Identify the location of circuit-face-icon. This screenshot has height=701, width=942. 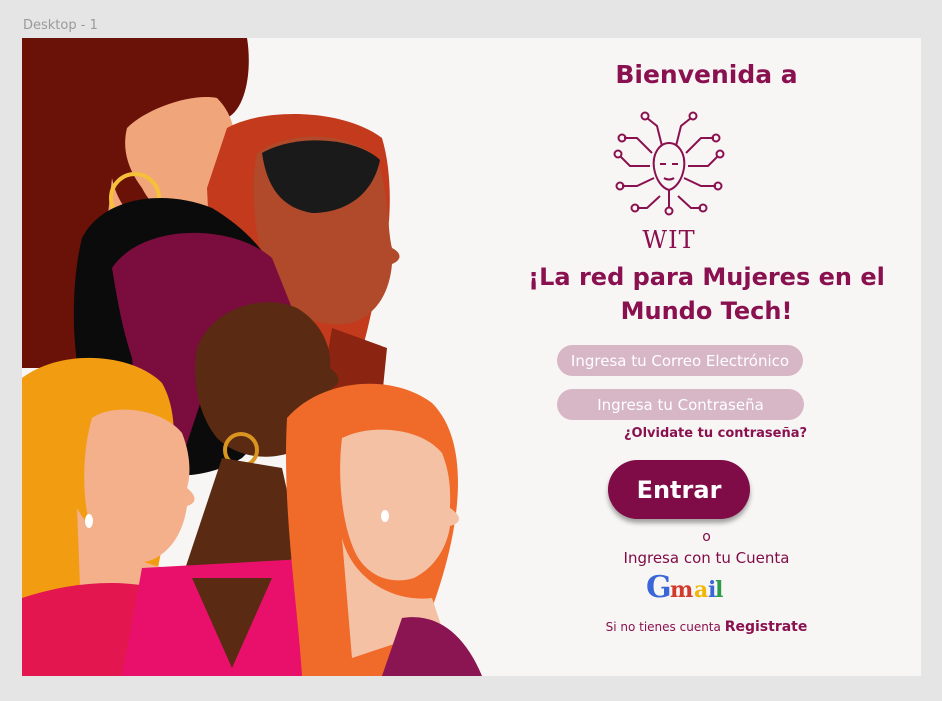
(669, 163).